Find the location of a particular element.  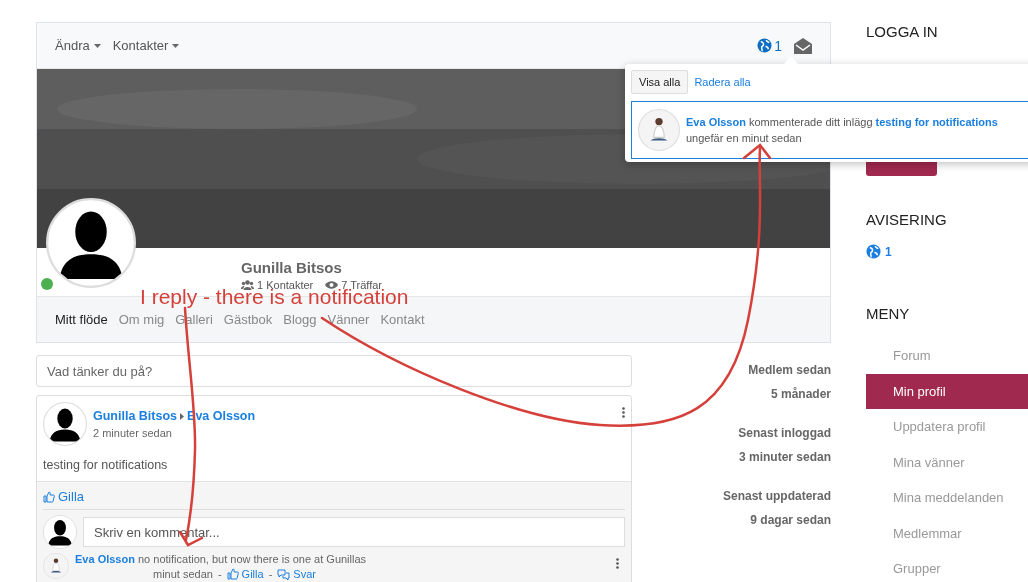

dropdown-menu: Kontakter is located at coordinates (146, 45).